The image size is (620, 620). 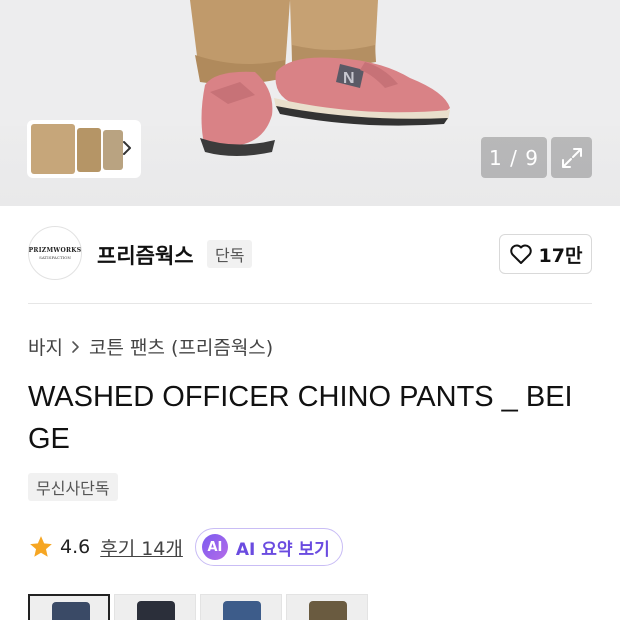 I want to click on gallery-counter: 1 / 9, so click(x=514, y=157).